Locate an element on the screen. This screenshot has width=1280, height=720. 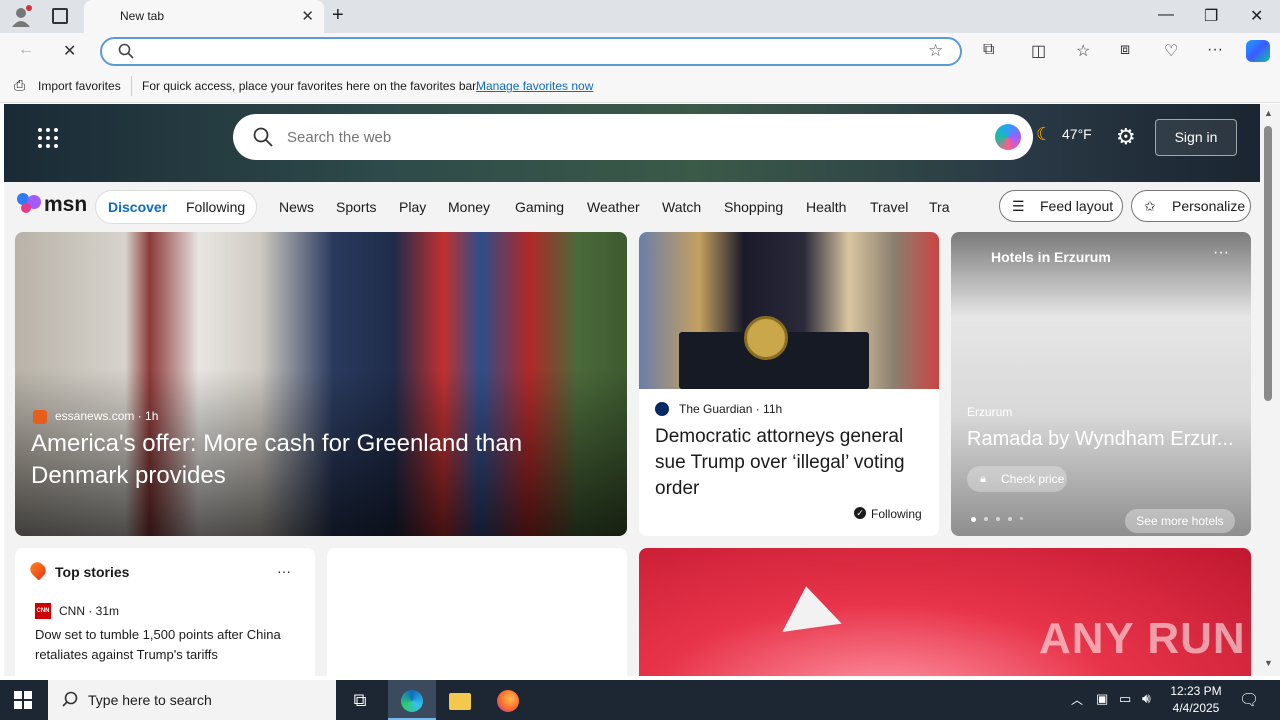
clock-date: 4/4/2025 is located at coordinates (1196, 708).